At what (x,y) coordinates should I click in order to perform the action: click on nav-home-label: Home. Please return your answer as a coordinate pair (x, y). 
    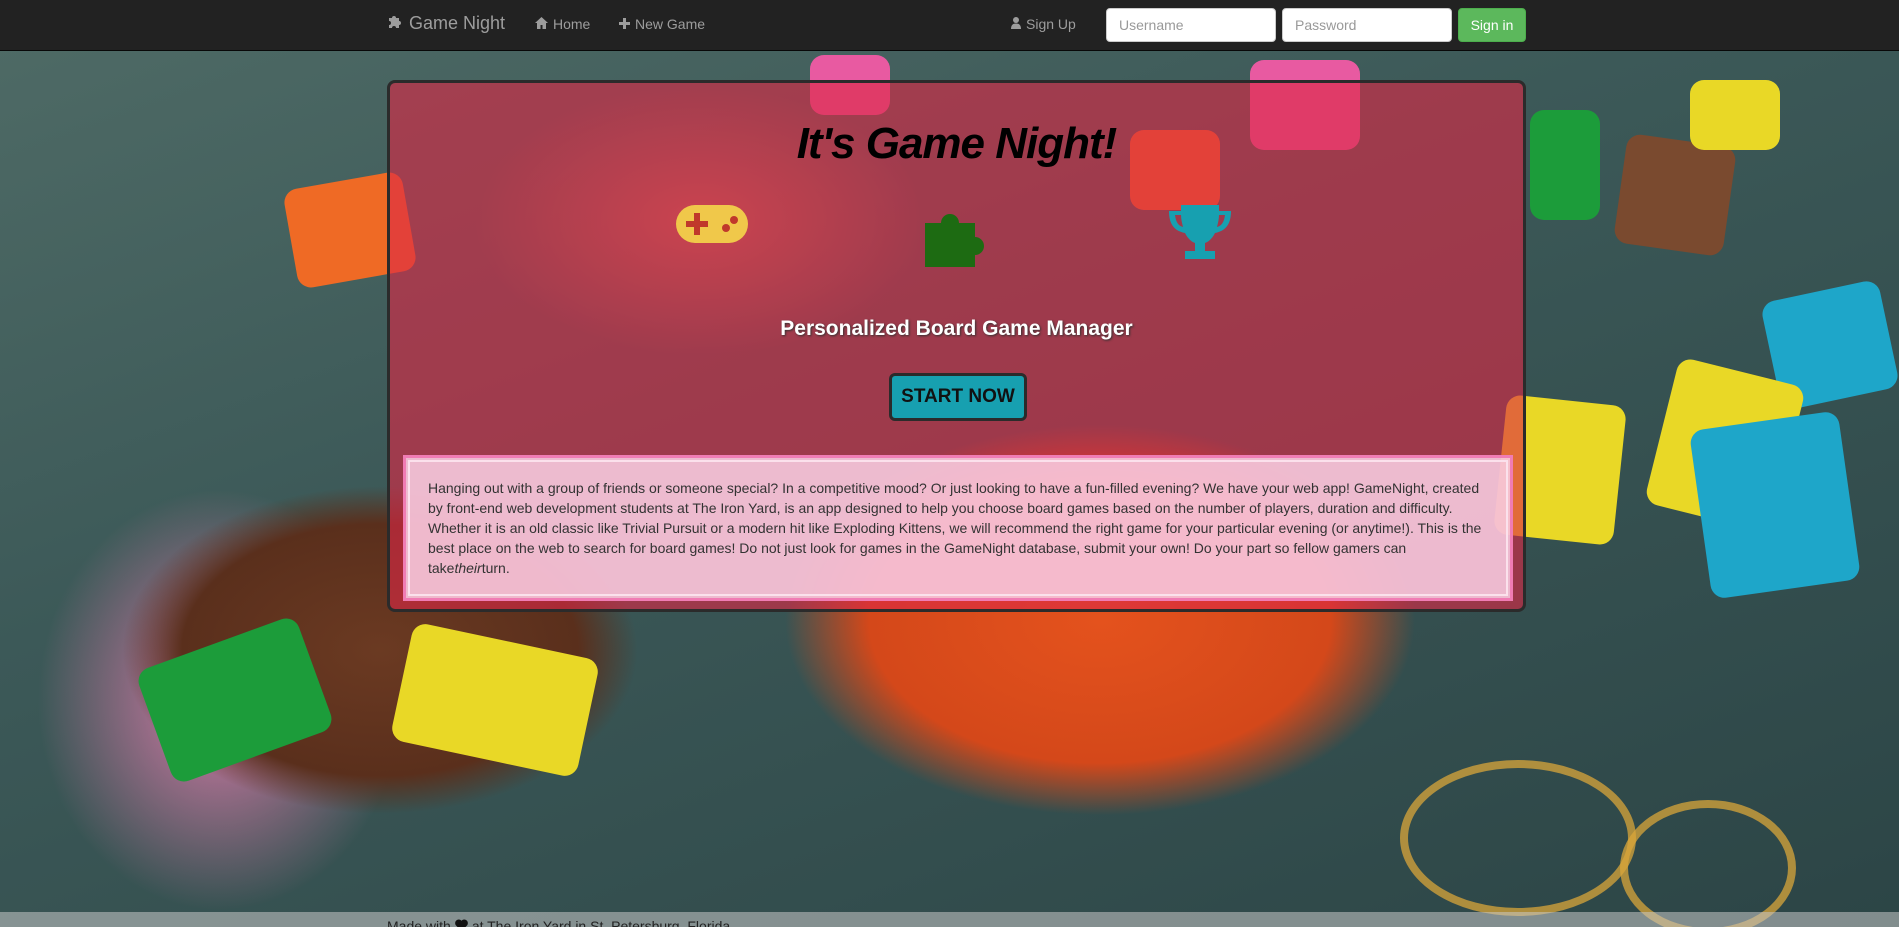
    Looking at the image, I should click on (572, 24).